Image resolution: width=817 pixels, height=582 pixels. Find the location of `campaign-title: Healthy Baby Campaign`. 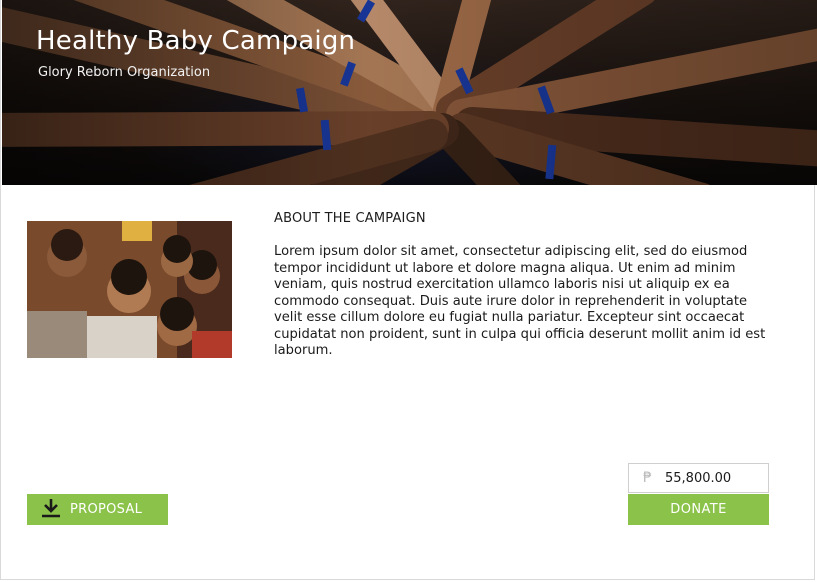

campaign-title: Healthy Baby Campaign is located at coordinates (196, 41).